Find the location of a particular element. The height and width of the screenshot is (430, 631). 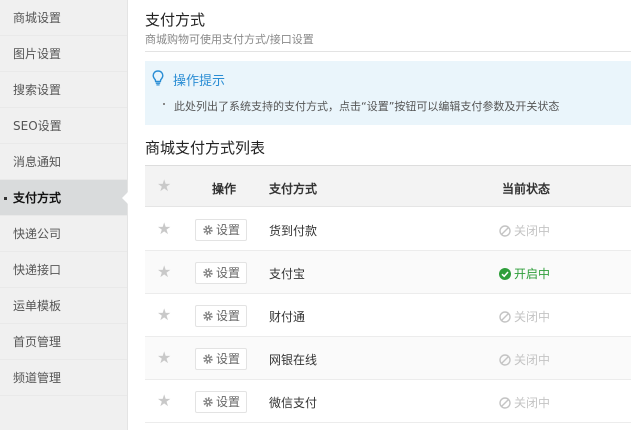

sidebar-item-waybill-template: 运单模板 is located at coordinates (63, 306).